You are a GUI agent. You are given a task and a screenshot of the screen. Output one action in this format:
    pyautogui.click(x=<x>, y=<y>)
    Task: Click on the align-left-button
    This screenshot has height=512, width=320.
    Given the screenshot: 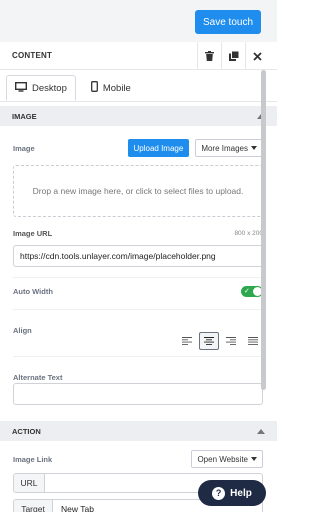 What is the action you would take?
    pyautogui.click(x=187, y=341)
    